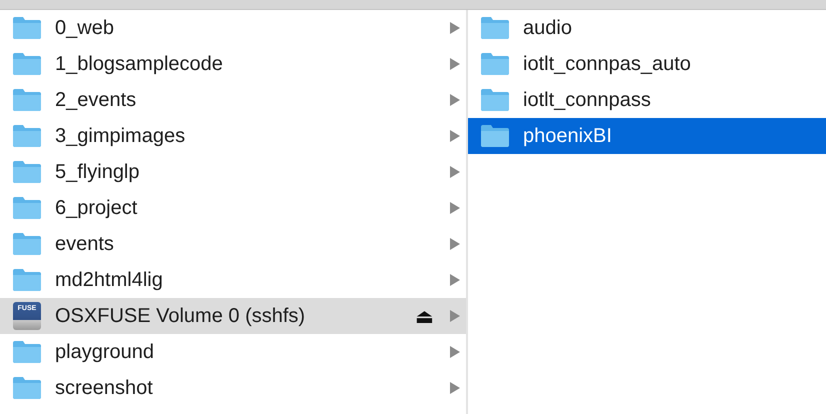 The height and width of the screenshot is (414, 826). I want to click on file-name: iotlt_connpass, so click(587, 100).